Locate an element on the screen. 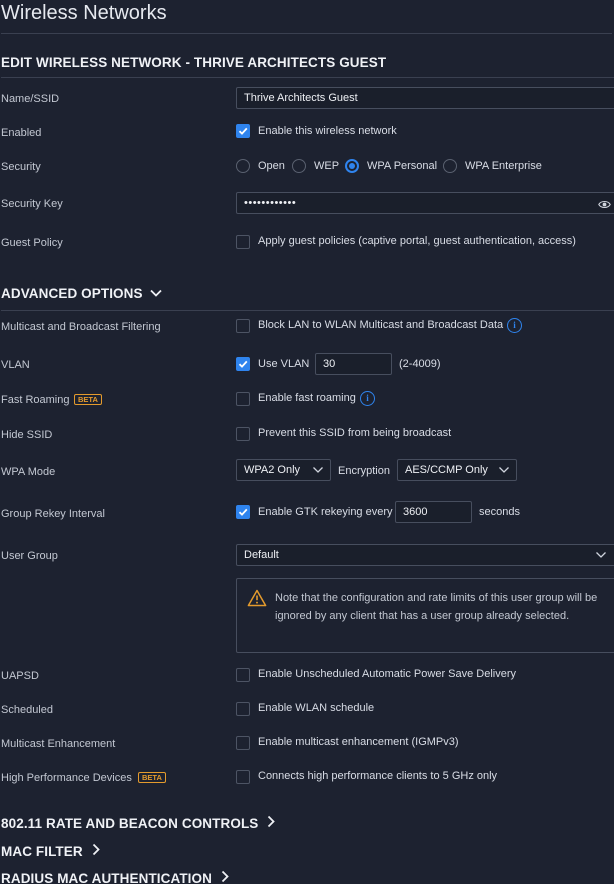 This screenshot has width=614, height=884. gtk-rekey-input: 3600 is located at coordinates (433, 512).